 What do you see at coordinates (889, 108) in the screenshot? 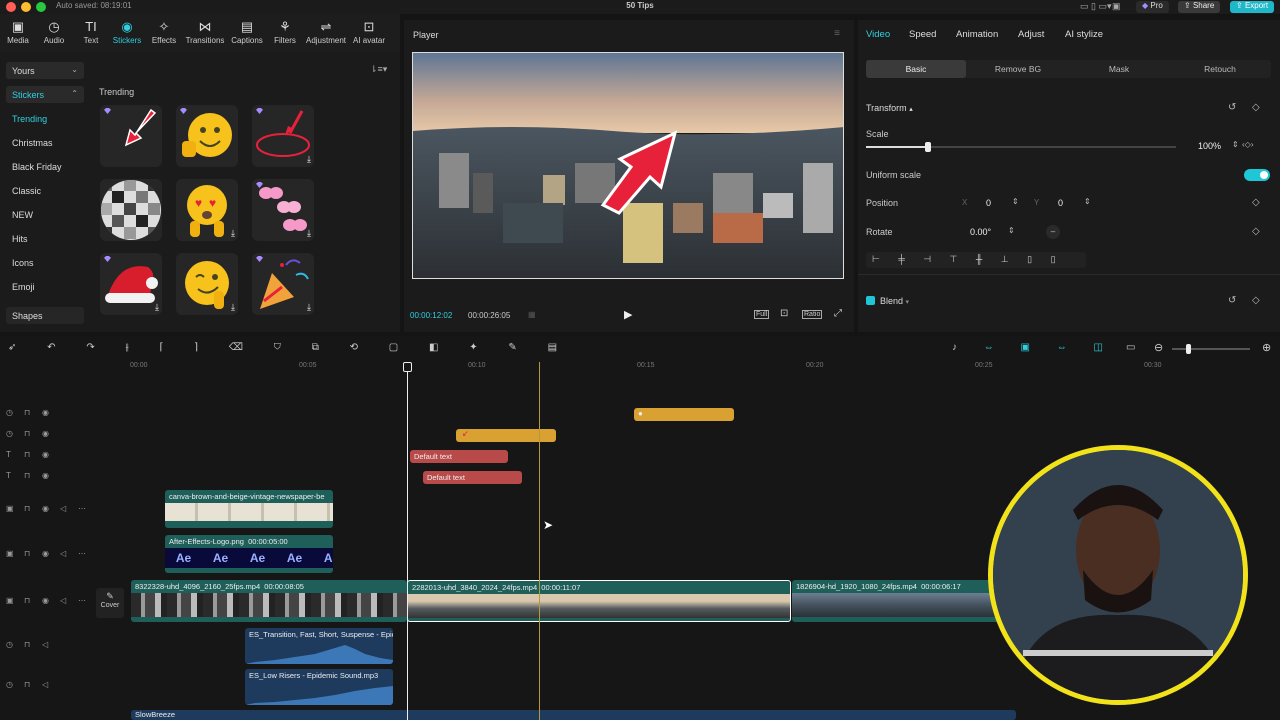
I see `transform-header: Transform ▴` at bounding box center [889, 108].